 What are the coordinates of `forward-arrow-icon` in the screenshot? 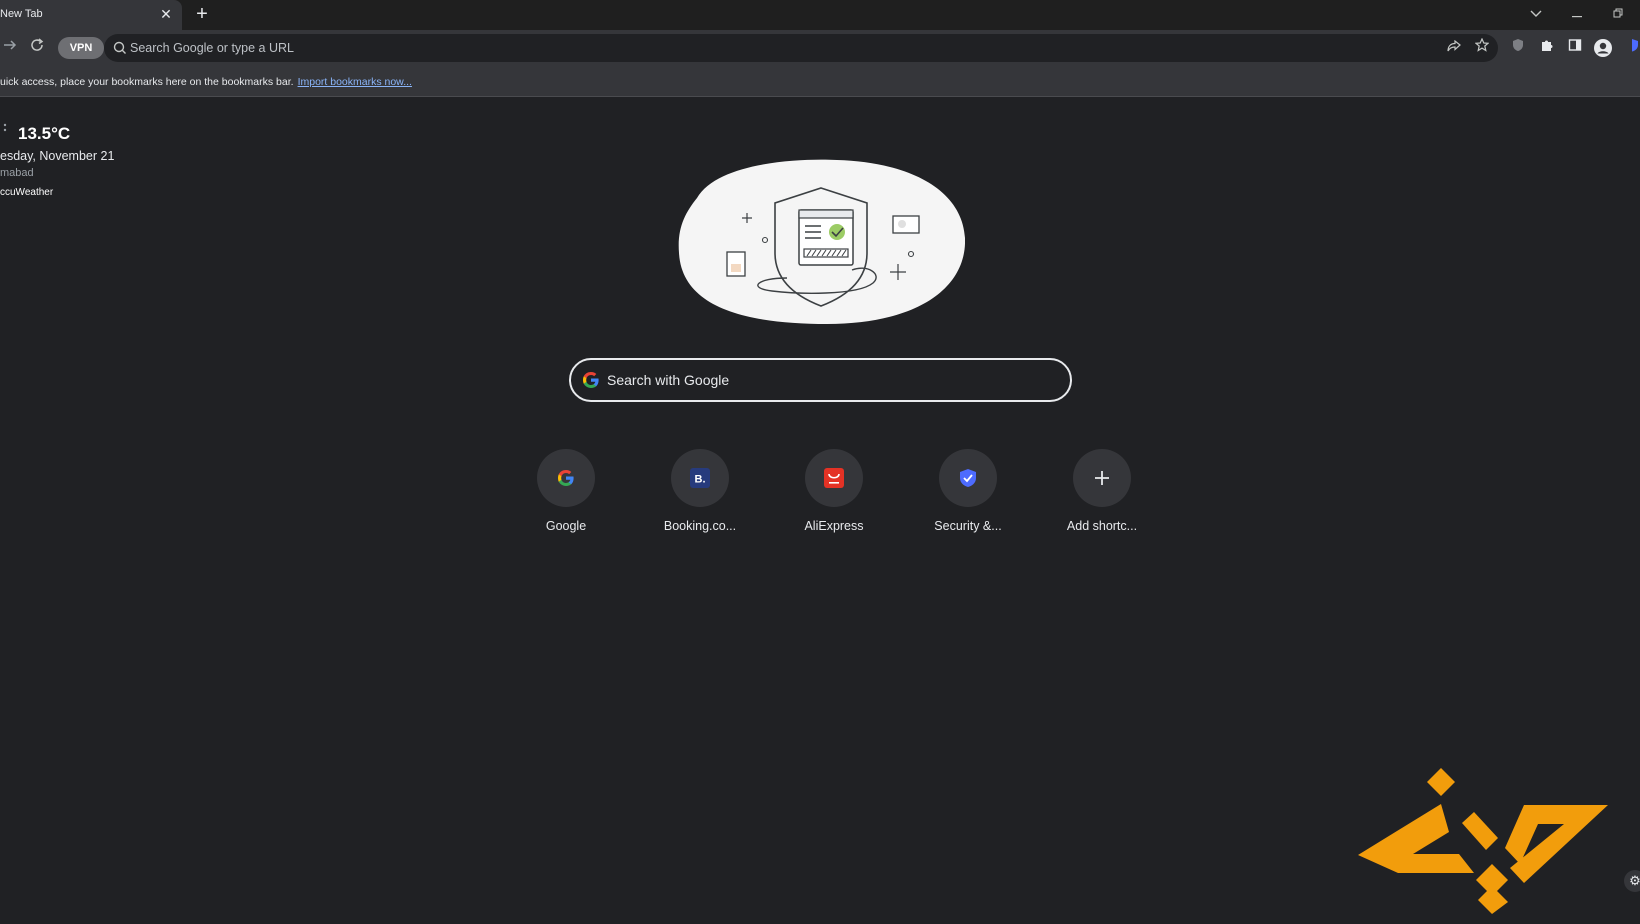 It's located at (10, 48).